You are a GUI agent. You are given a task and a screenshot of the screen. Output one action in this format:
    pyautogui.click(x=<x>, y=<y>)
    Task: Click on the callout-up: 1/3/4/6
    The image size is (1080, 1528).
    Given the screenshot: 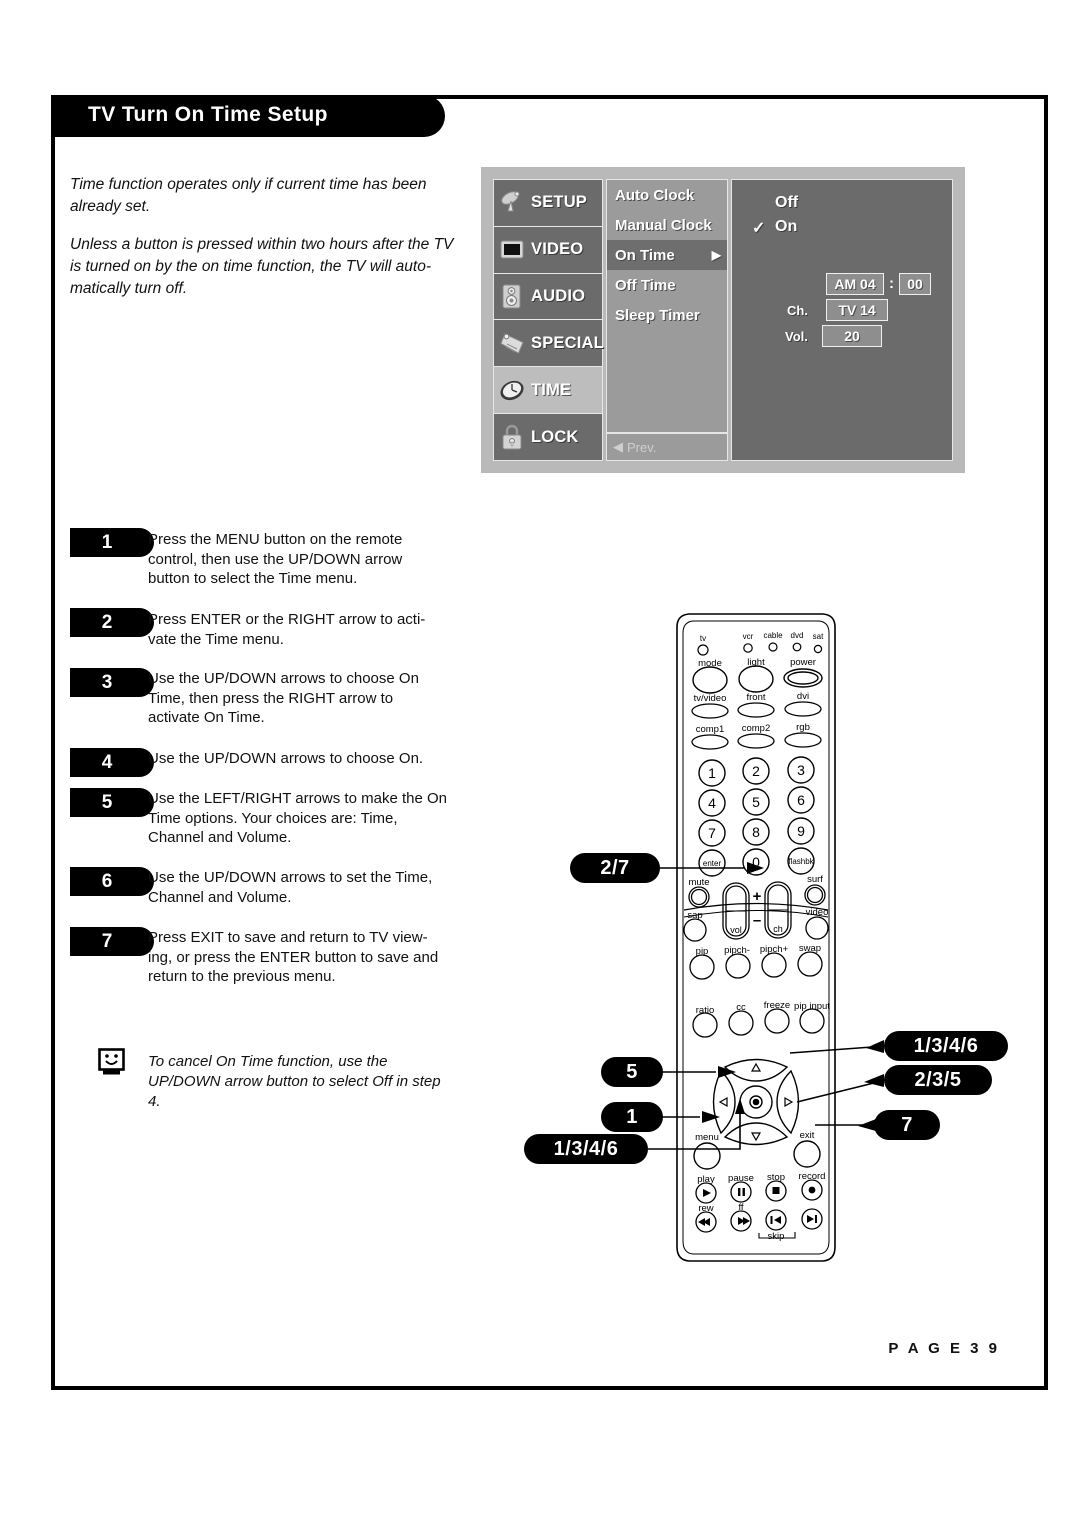 What is the action you would take?
    pyautogui.click(x=946, y=1046)
    